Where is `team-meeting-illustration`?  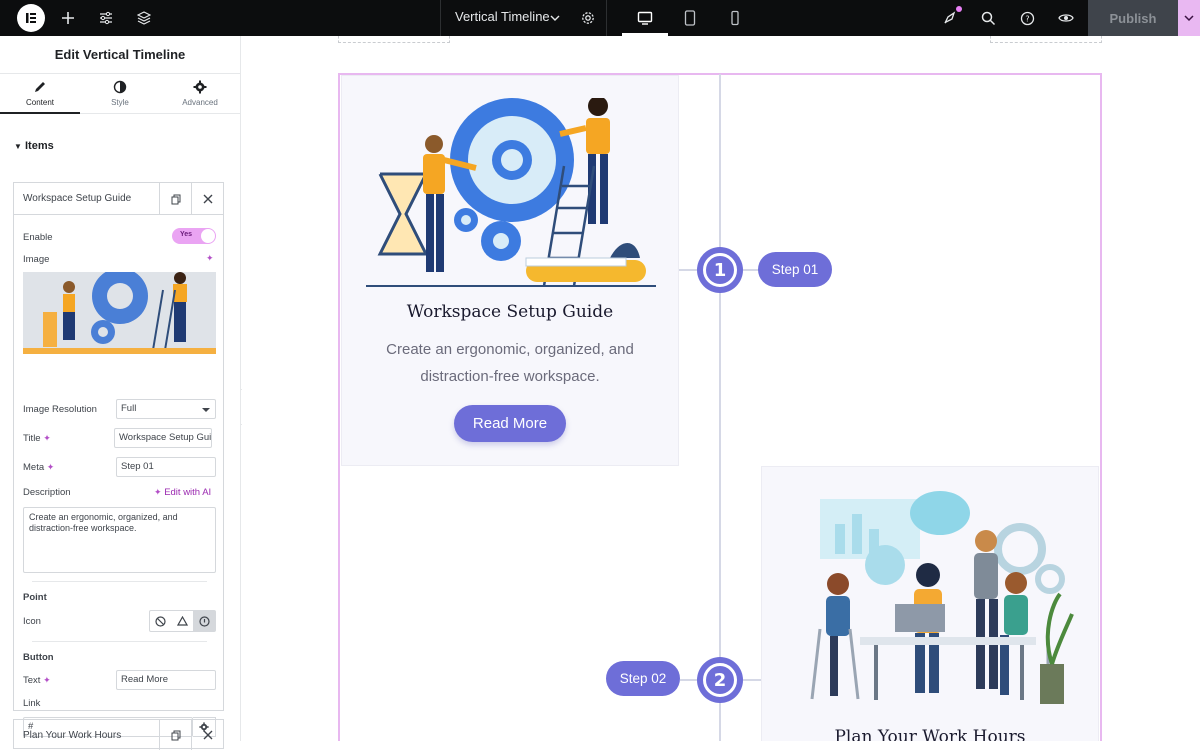 team-meeting-illustration is located at coordinates (942, 597).